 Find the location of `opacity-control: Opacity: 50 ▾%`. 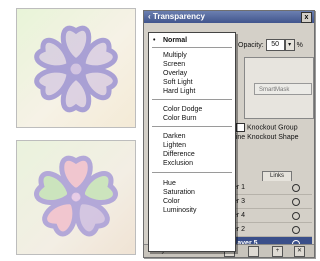

opacity-control: Opacity: 50 ▾% is located at coordinates (270, 45).